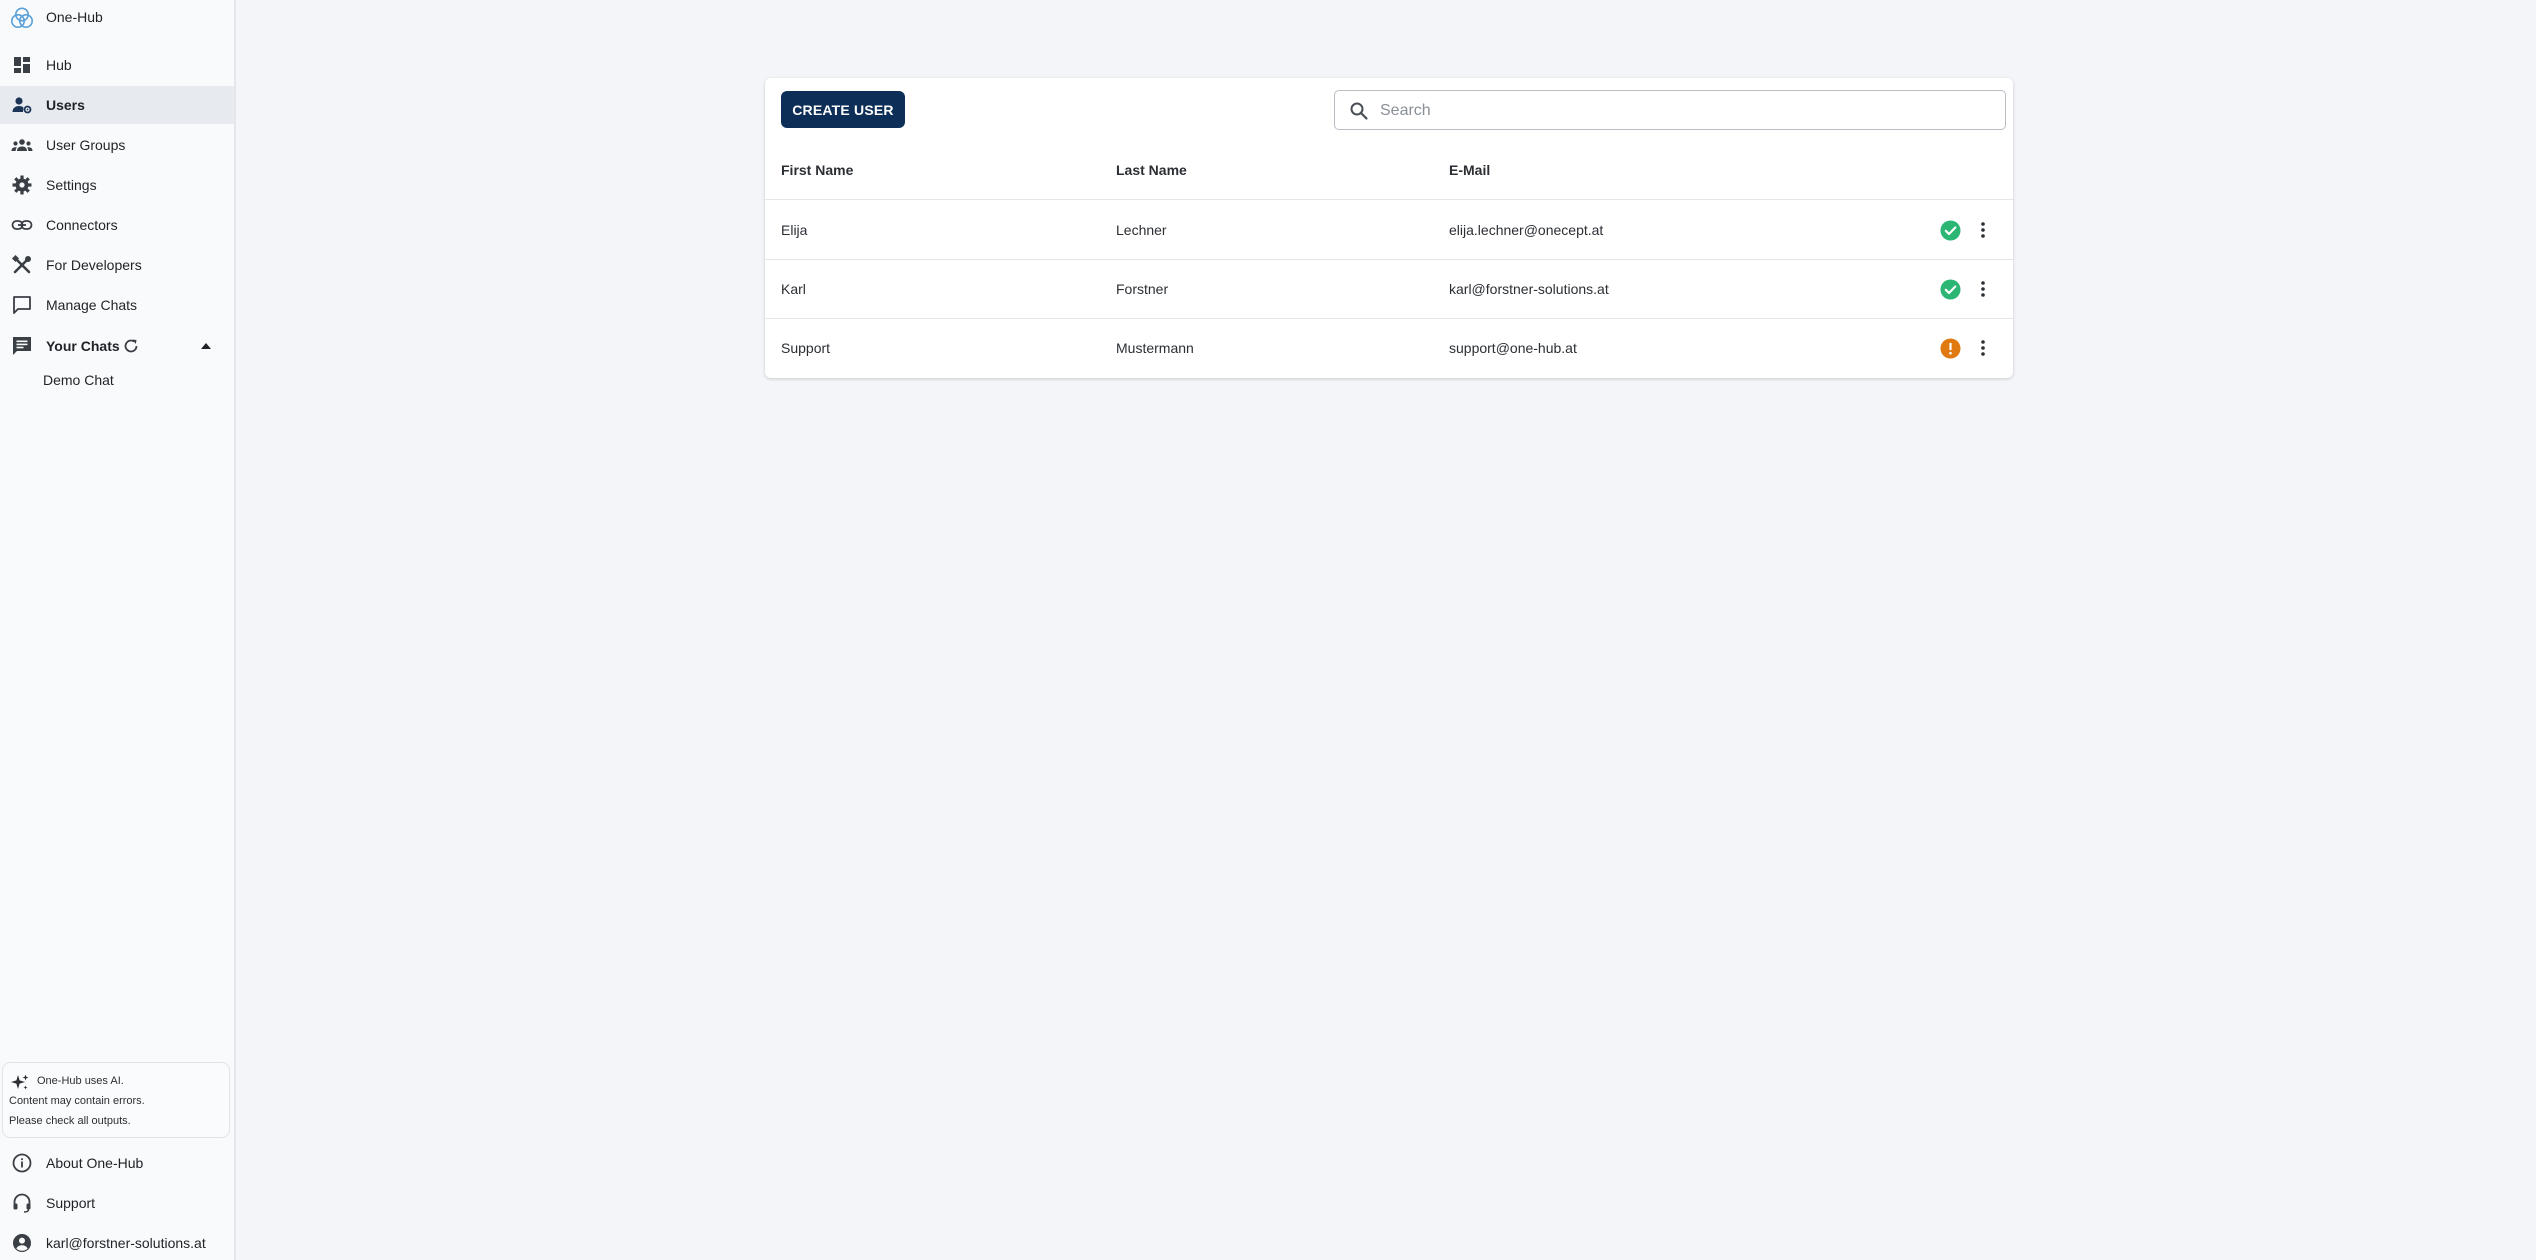 Image resolution: width=2536 pixels, height=1260 pixels. What do you see at coordinates (793, 289) in the screenshot?
I see `cell-first-name: Karl` at bounding box center [793, 289].